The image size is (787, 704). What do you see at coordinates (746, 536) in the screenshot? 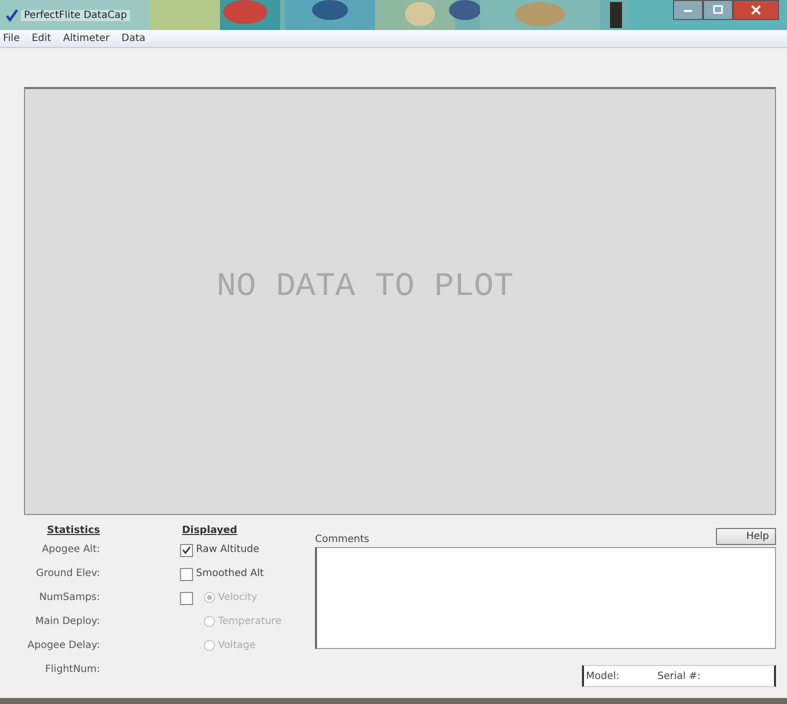
I see `help-button: Help` at bounding box center [746, 536].